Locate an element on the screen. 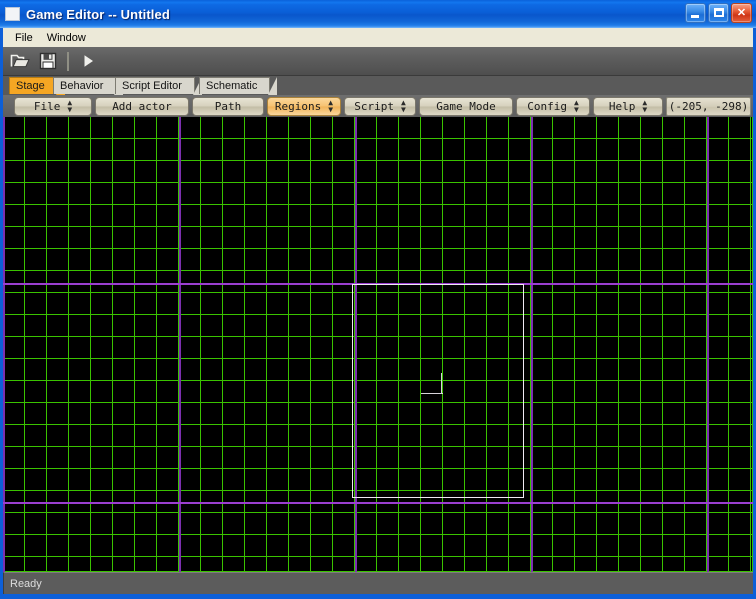 This screenshot has width=756, height=599. open-button is located at coordinates (20, 61).